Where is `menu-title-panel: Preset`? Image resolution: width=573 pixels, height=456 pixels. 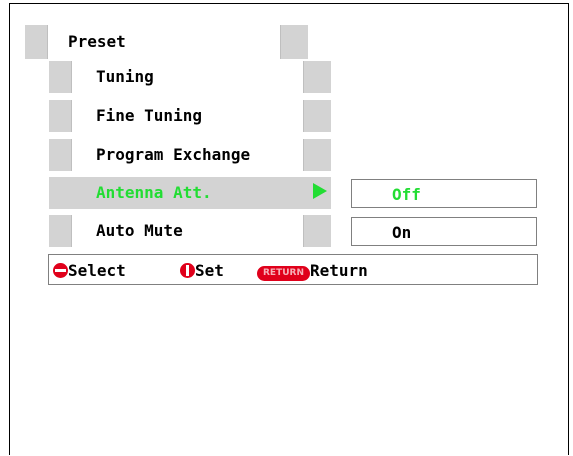 menu-title-panel: Preset is located at coordinates (164, 42).